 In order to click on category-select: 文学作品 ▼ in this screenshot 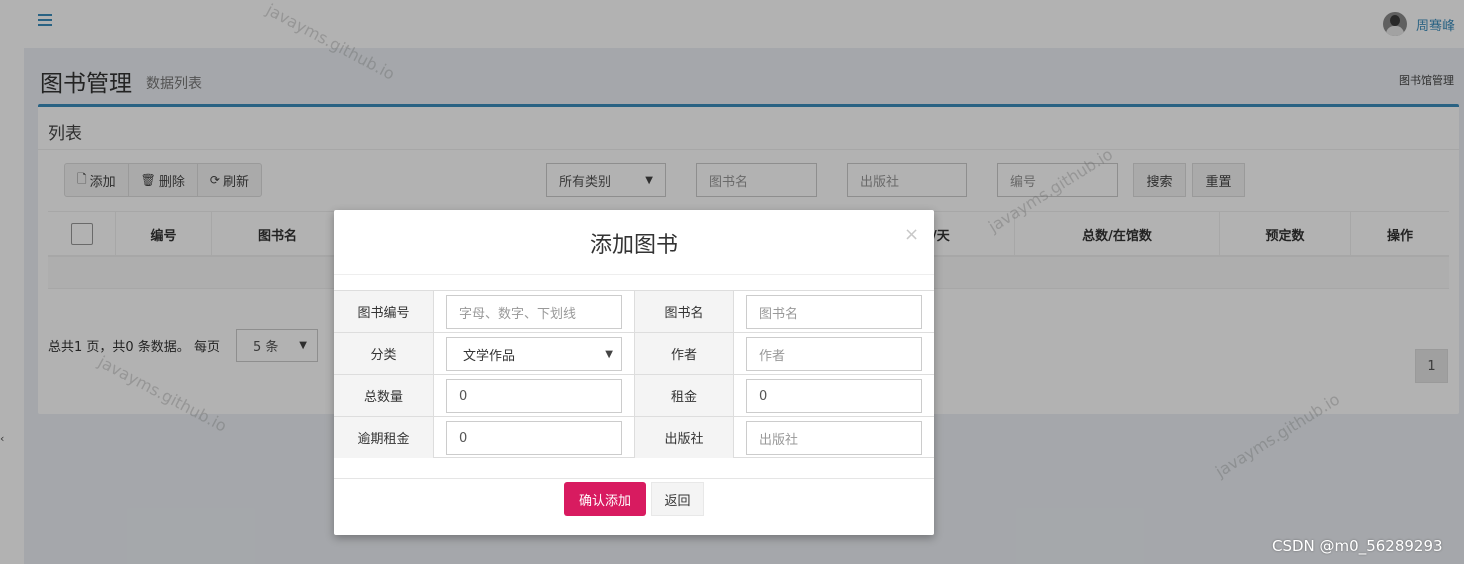, I will do `click(534, 354)`.